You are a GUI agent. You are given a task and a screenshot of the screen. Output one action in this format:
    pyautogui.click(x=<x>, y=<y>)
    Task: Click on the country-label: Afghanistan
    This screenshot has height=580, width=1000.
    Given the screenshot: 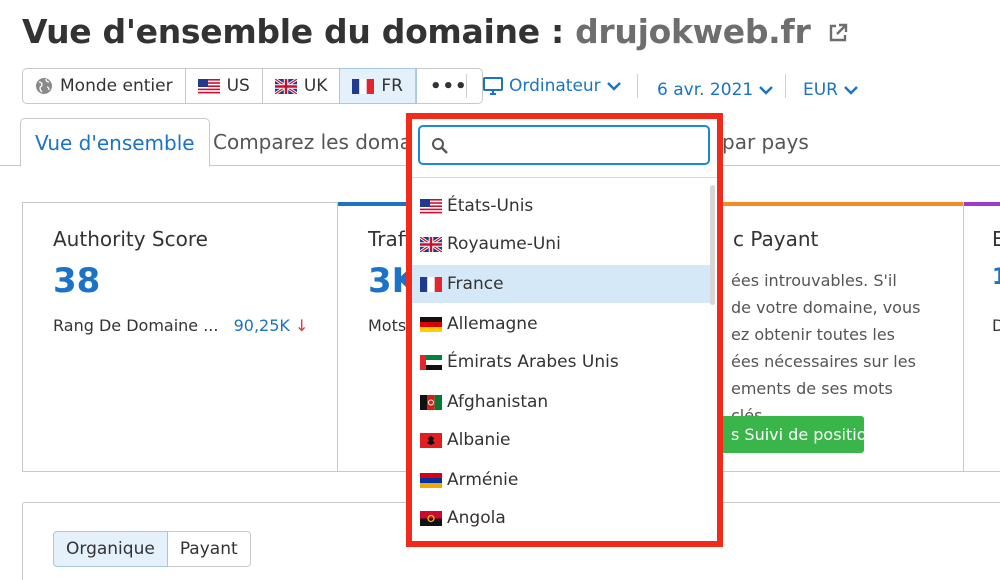 What is the action you would take?
    pyautogui.click(x=498, y=402)
    